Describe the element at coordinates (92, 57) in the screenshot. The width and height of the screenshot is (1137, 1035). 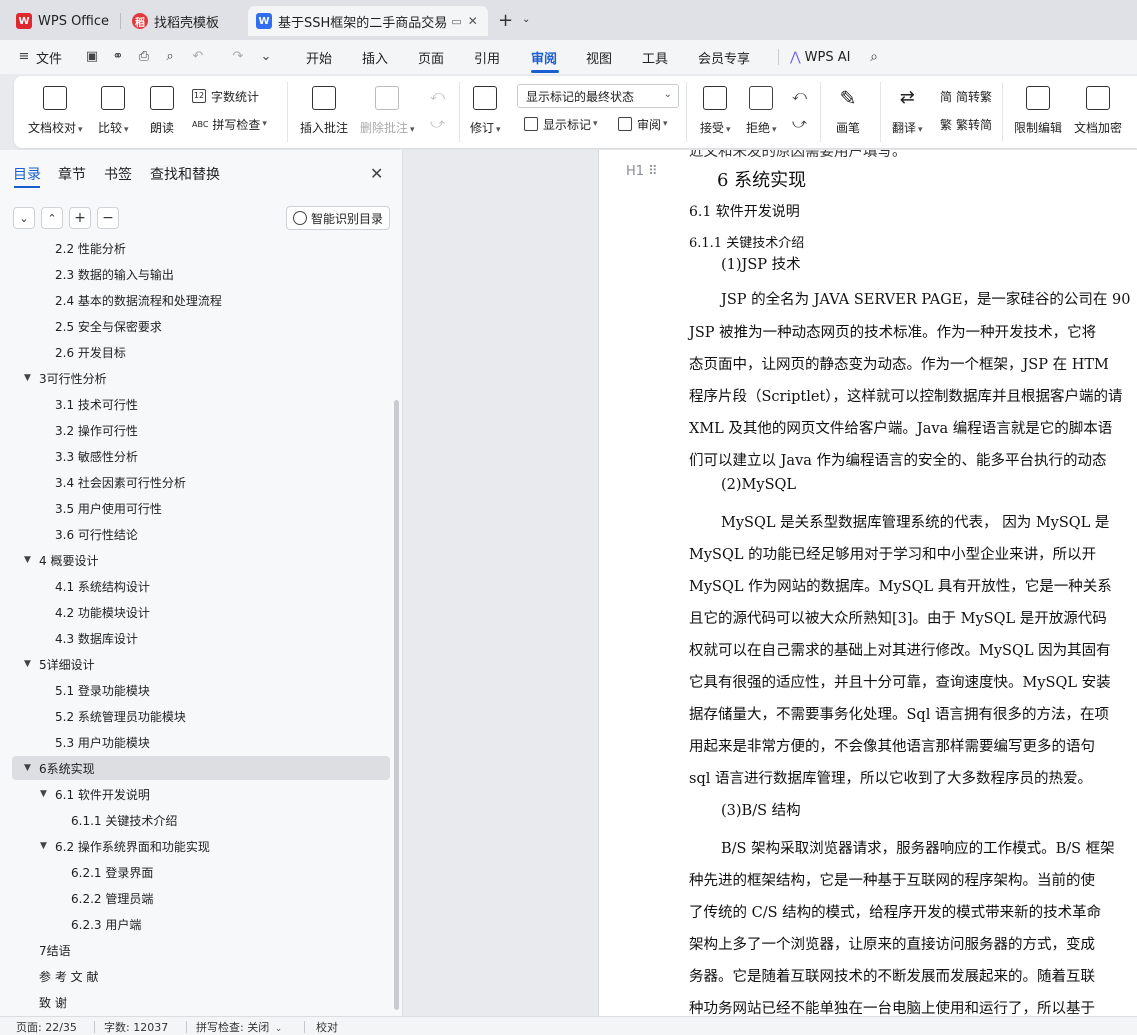
I see `save-icon: ▣` at that location.